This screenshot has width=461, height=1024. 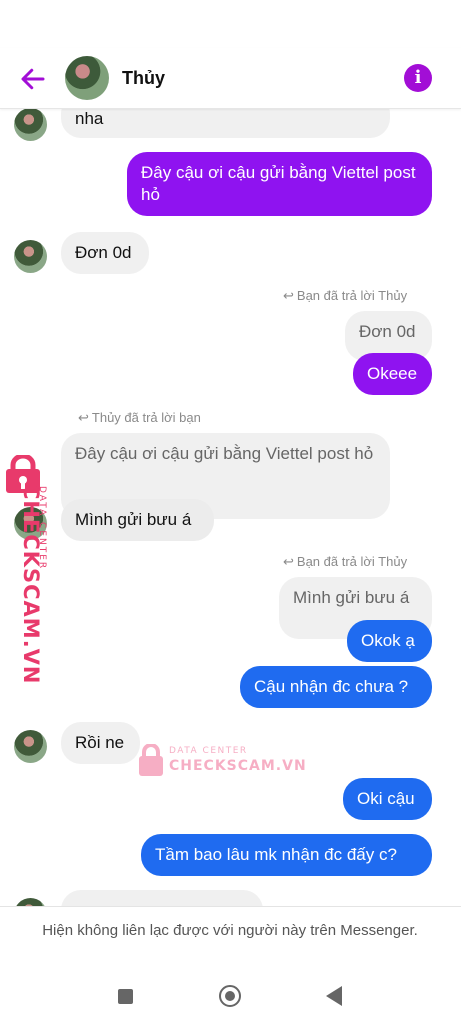 I want to click on message-text: Okok ạ, so click(x=388, y=640).